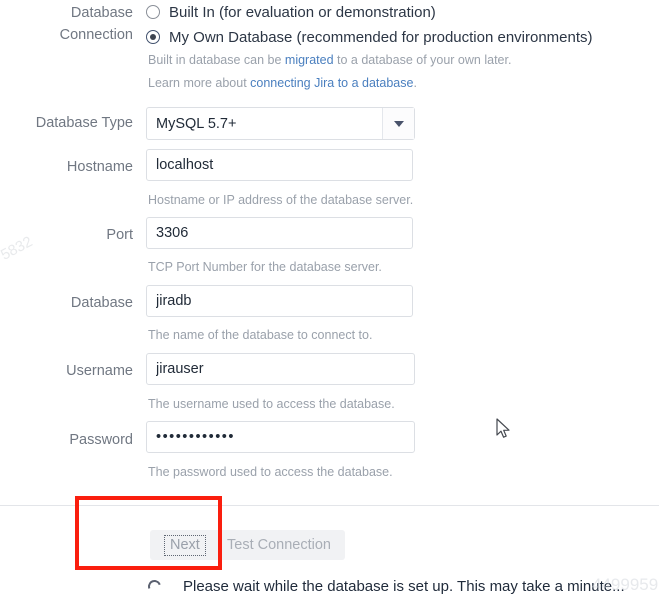  Describe the element at coordinates (101, 440) in the screenshot. I see `password-label: Password` at that location.